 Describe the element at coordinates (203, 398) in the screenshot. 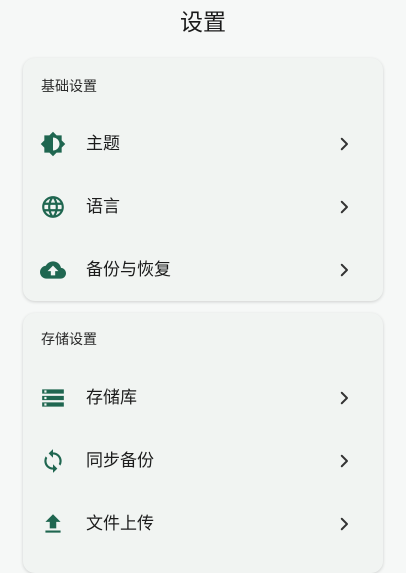

I see `settings-item-repository: 存储库` at that location.